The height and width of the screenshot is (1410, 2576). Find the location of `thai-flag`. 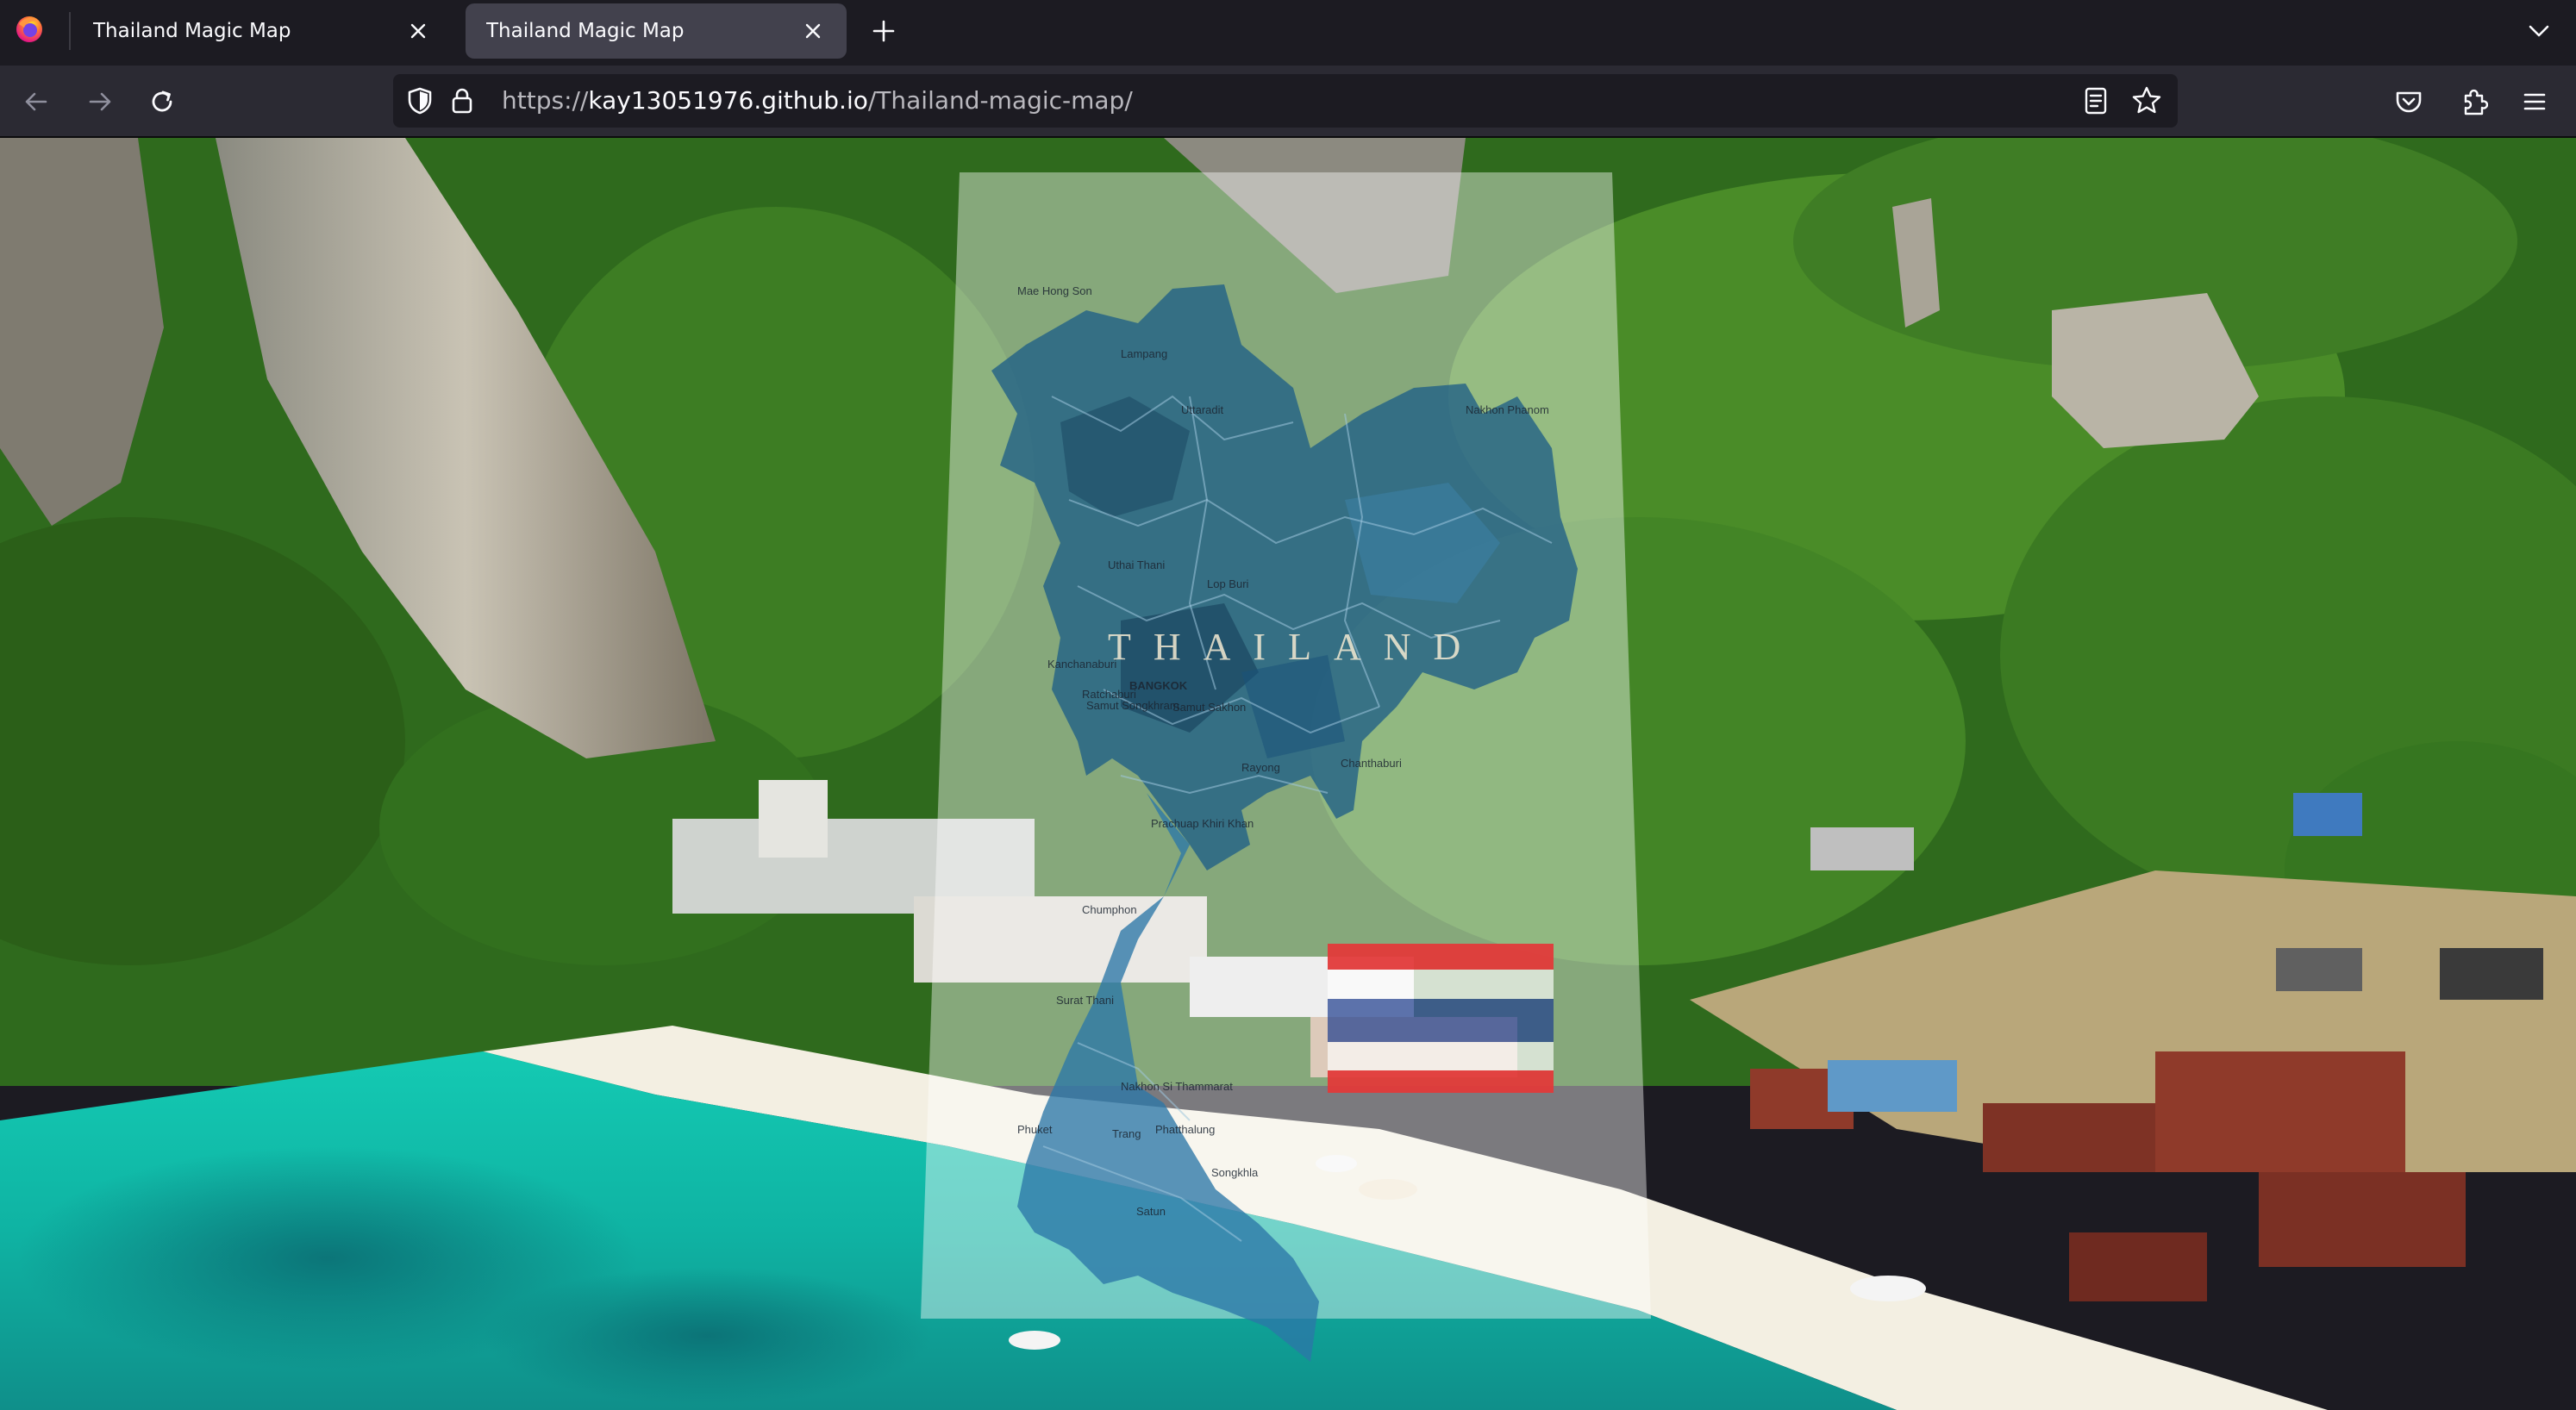

thai-flag is located at coordinates (1441, 1018).